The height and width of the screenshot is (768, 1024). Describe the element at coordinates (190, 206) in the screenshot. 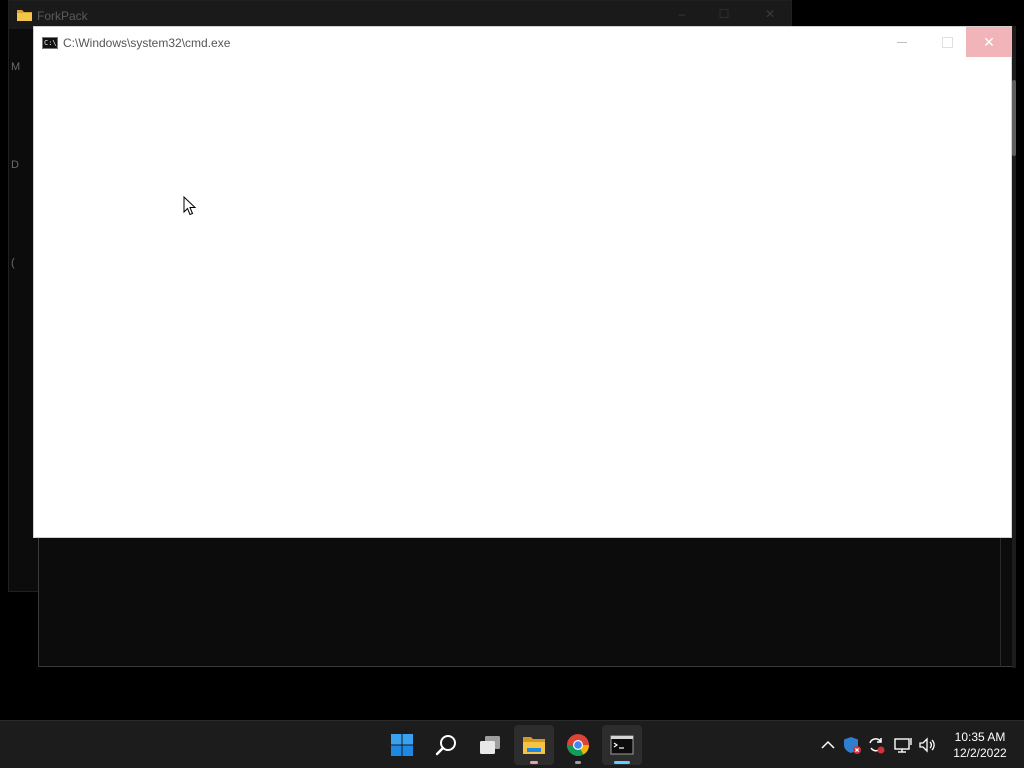

I see `mouse-cursor-icon` at that location.